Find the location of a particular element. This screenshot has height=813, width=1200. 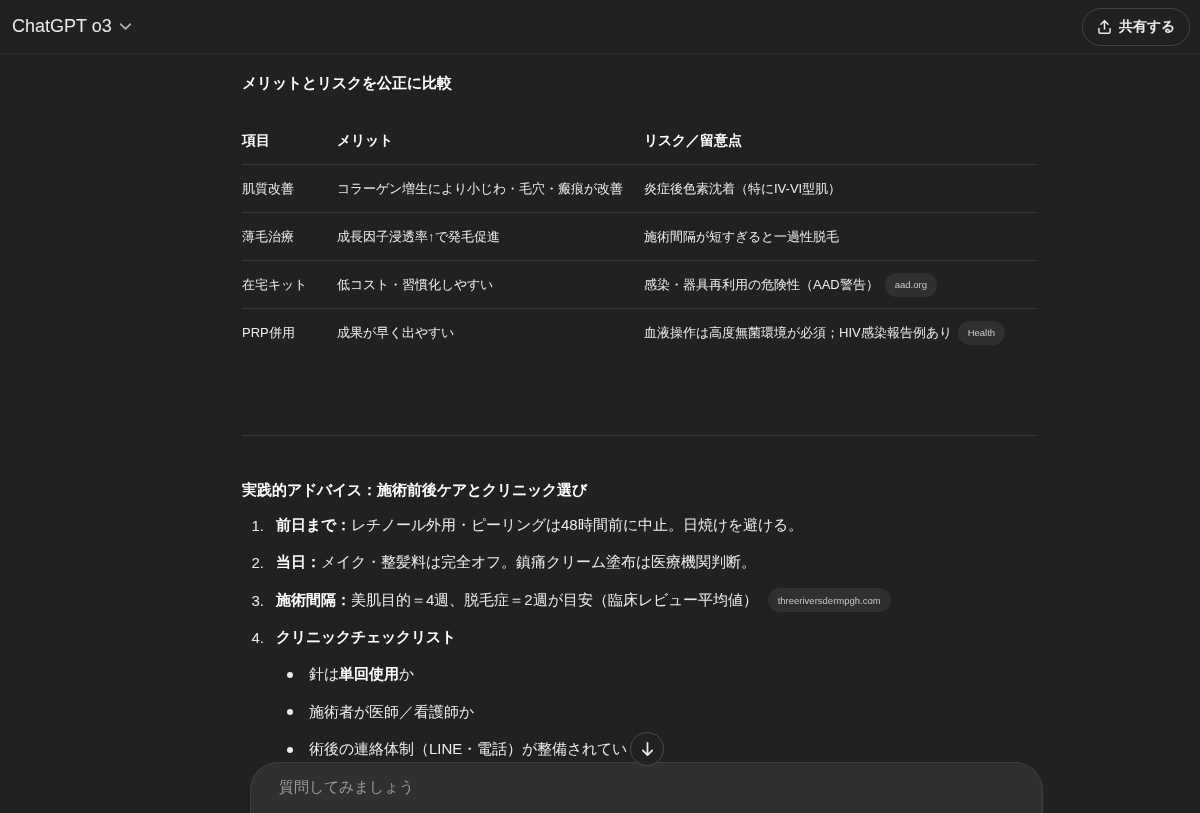

table-header: リスク／留意点 is located at coordinates (693, 141).